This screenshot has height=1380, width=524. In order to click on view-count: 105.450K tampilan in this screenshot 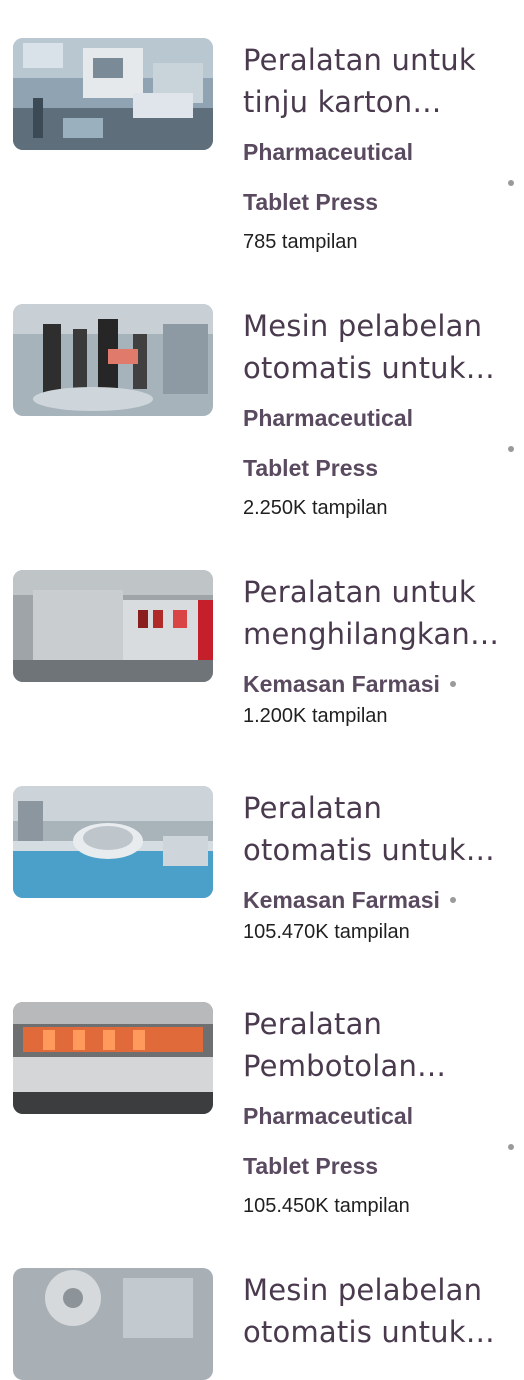, I will do `click(326, 1206)`.